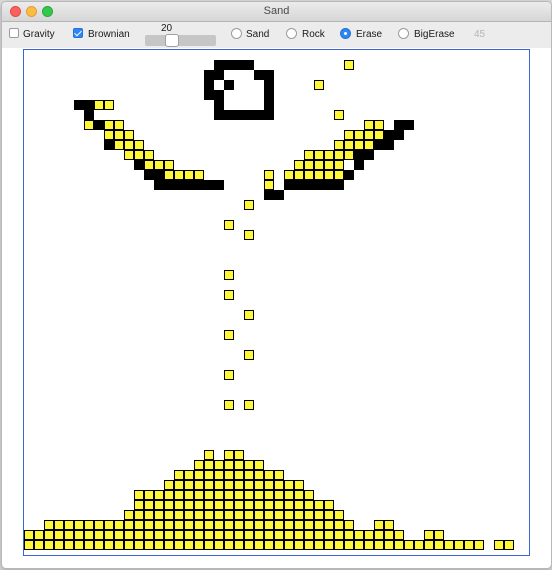  Describe the element at coordinates (257, 34) in the screenshot. I see `sand-label: Sand` at that location.